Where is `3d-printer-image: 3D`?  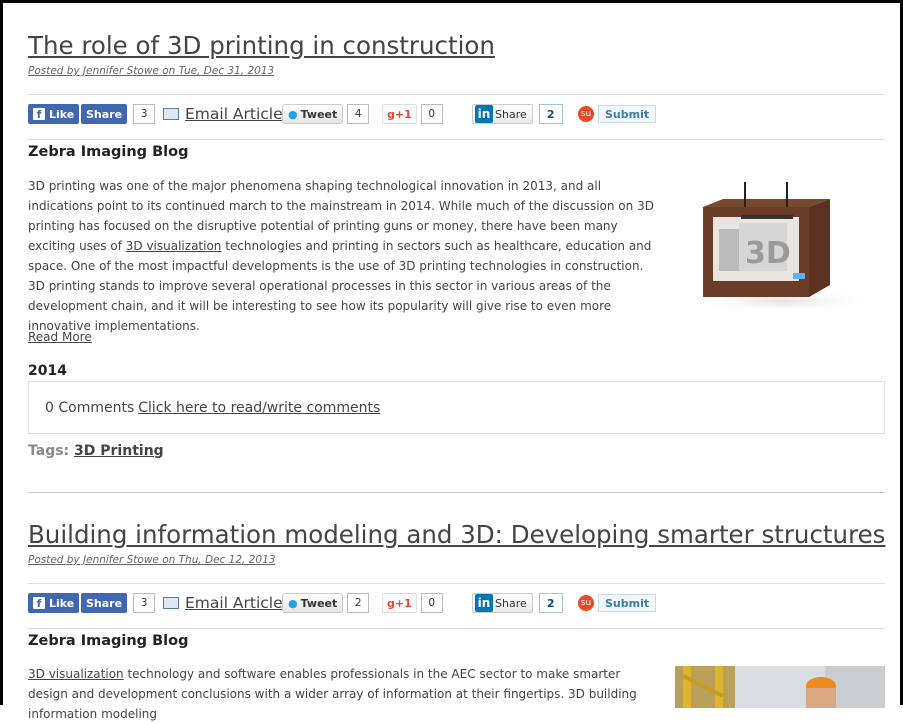 3d-printer-image: 3D is located at coordinates (780, 255).